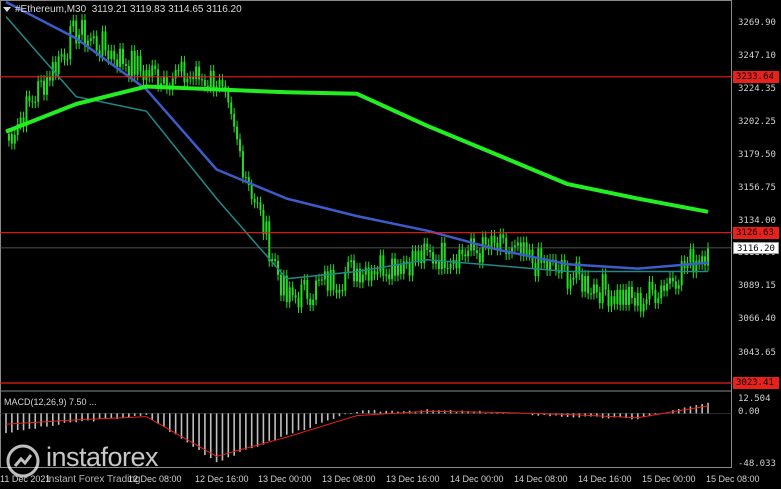 This screenshot has height=489, width=781. Describe the element at coordinates (102, 457) in the screenshot. I see `brand-name: instaforex` at that location.